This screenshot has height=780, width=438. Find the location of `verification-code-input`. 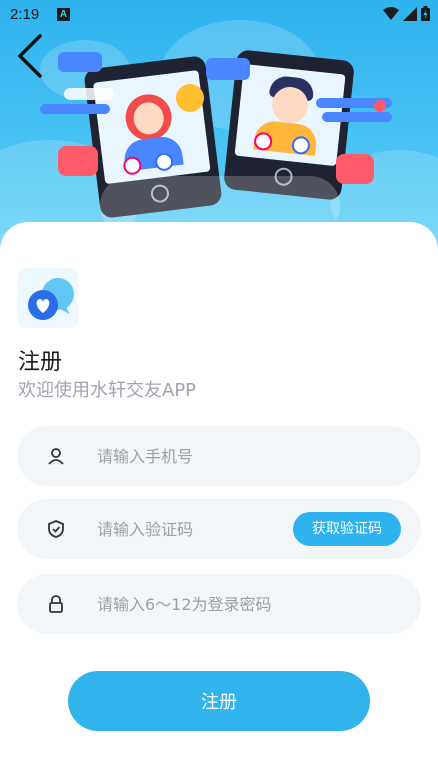

verification-code-input is located at coordinates (192, 529).